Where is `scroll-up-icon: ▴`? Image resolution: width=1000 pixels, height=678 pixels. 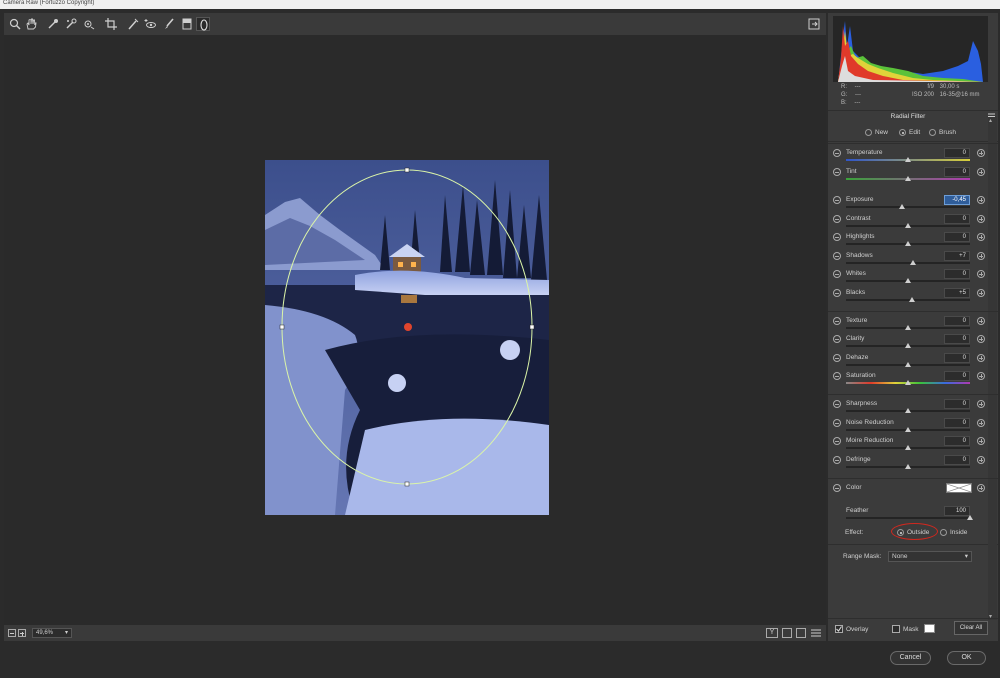
scroll-up-icon: ▴ is located at coordinates (990, 120).